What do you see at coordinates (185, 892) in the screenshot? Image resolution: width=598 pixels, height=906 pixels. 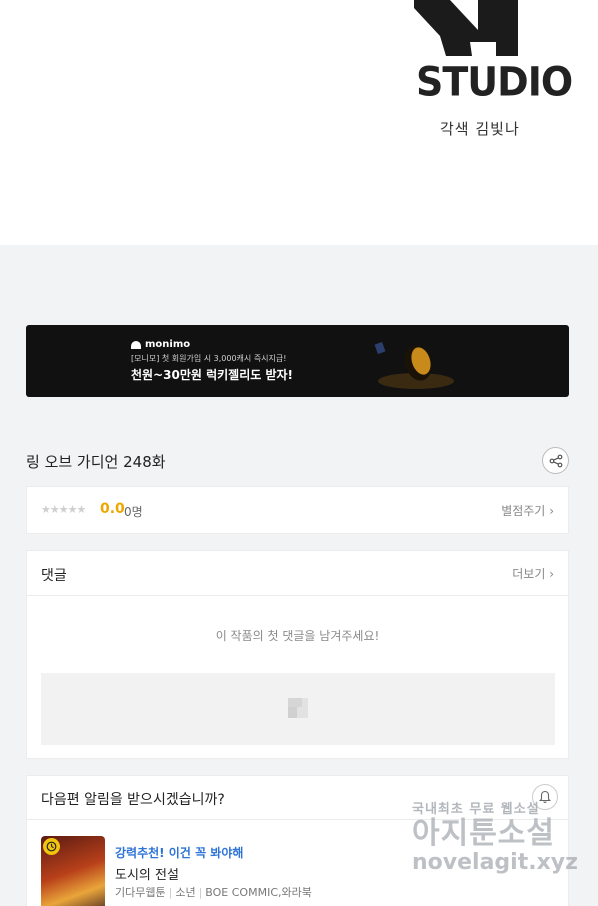 I see `recommendation-genre: 소년` at bounding box center [185, 892].